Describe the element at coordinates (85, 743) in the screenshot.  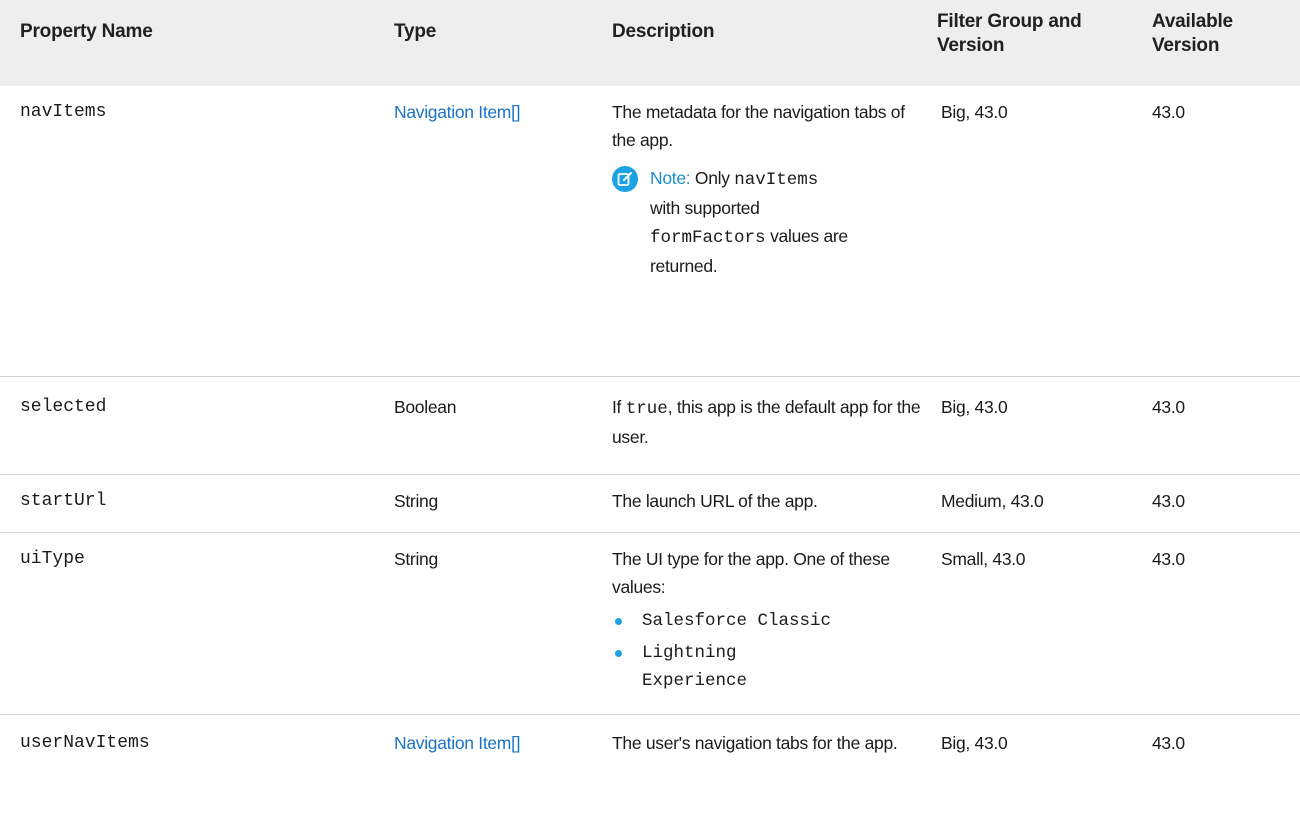
I see `property-name: userNavItems` at that location.